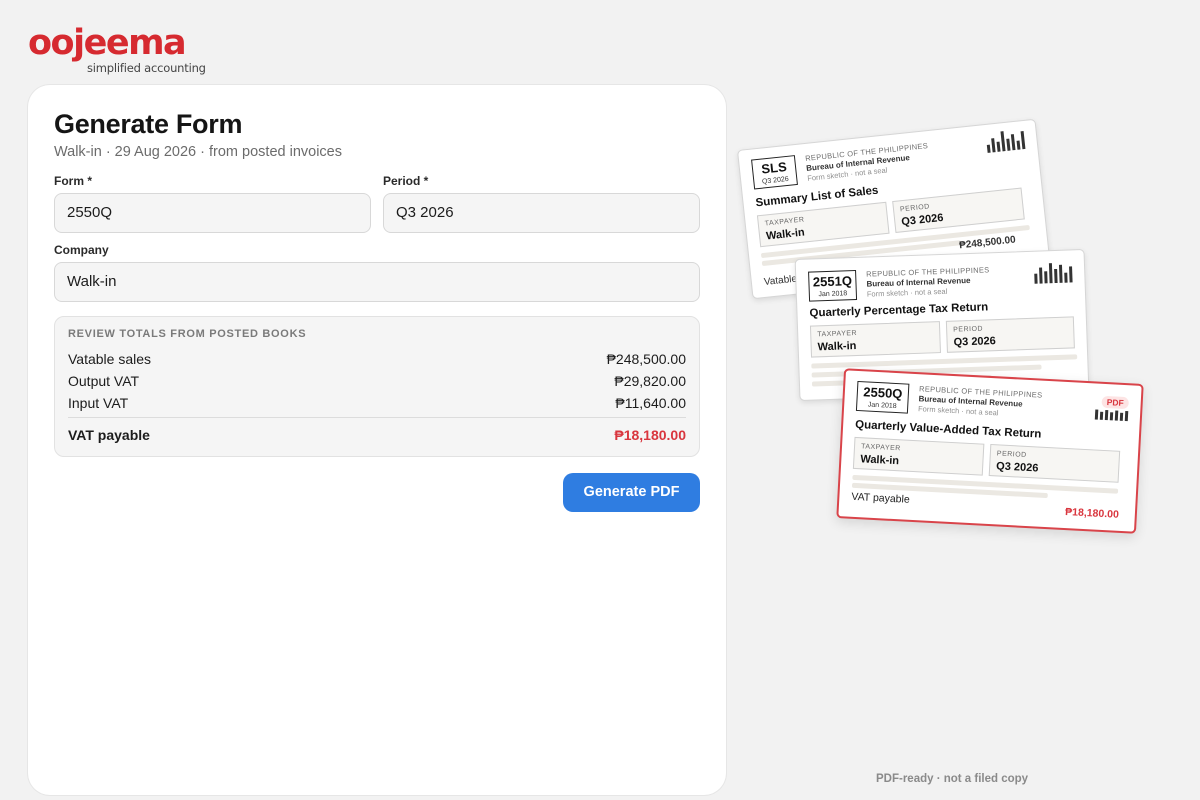 The width and height of the screenshot is (1200, 800). Describe the element at coordinates (832, 281) in the screenshot. I see `form-code: 2551Q` at that location.